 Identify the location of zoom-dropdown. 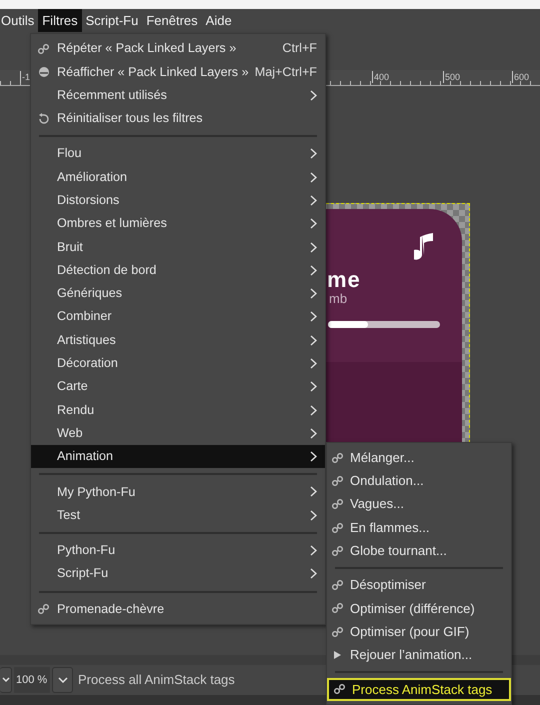
(62, 680).